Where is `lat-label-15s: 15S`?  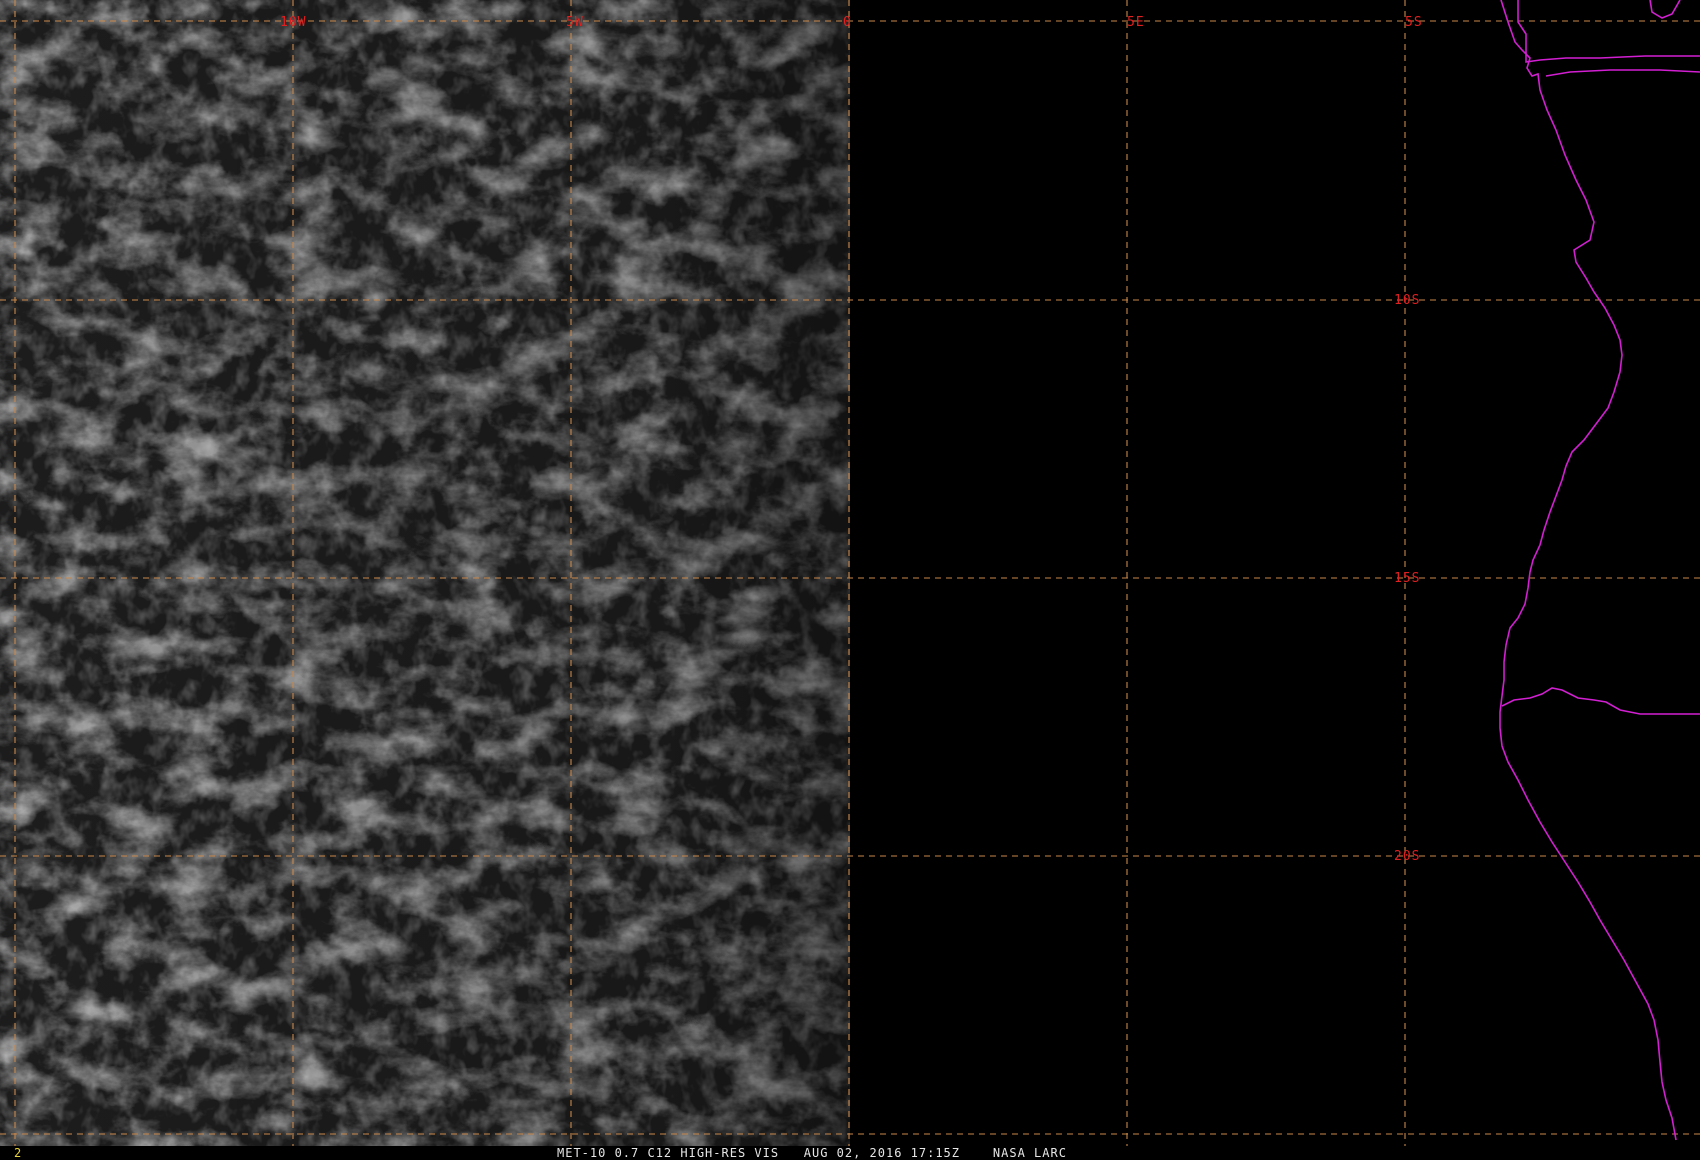
lat-label-15s: 15S is located at coordinates (1407, 578).